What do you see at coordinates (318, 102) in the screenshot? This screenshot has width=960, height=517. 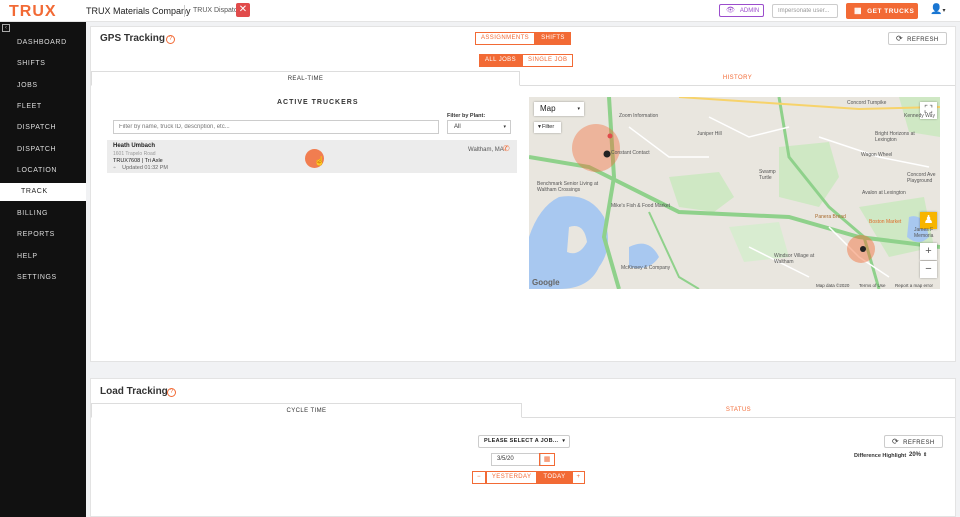 I see `active-truckers-heading: ACTIVE TRUCKERS` at bounding box center [318, 102].